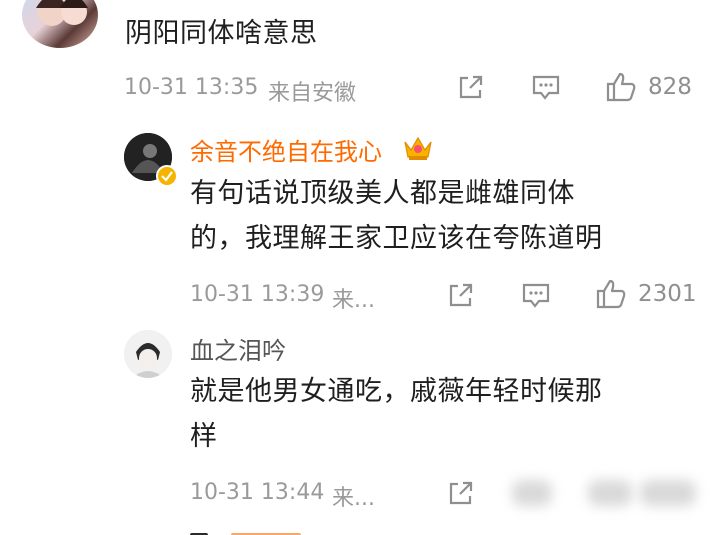 This screenshot has height=535, width=720. What do you see at coordinates (312, 93) in the screenshot?
I see `location: 来自安徽` at bounding box center [312, 93].